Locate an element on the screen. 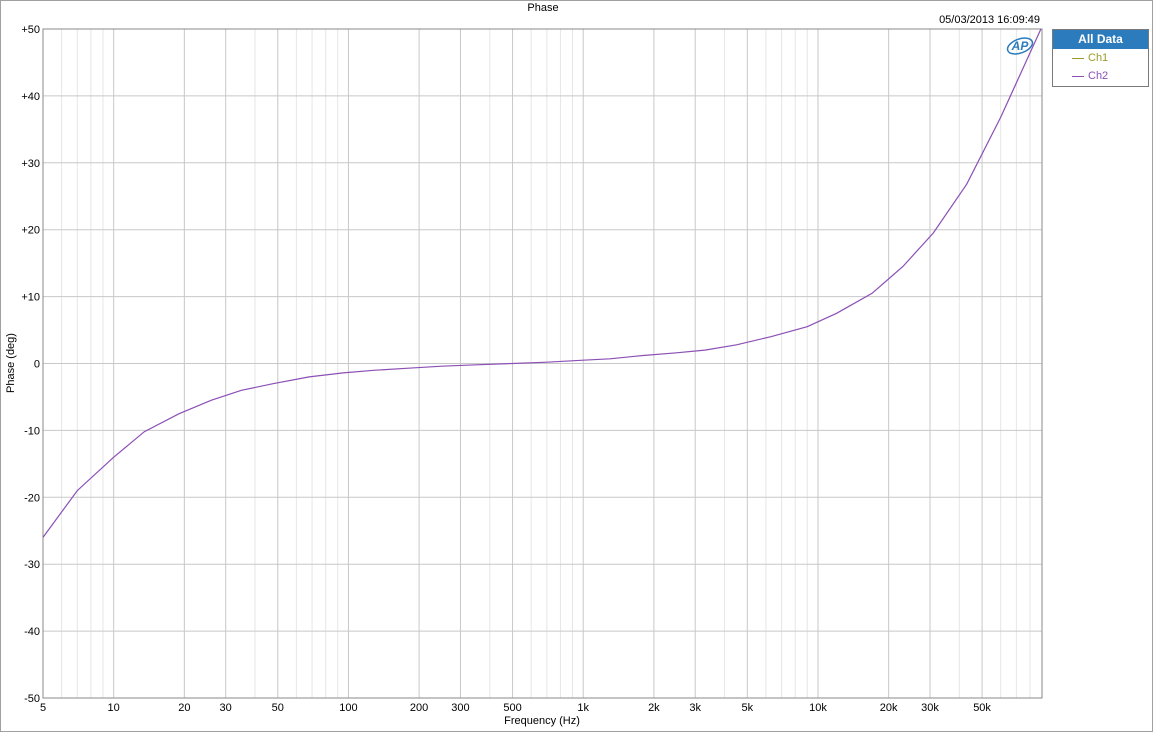 The image size is (1153, 732). x-tick-label: 5k is located at coordinates (747, 708).